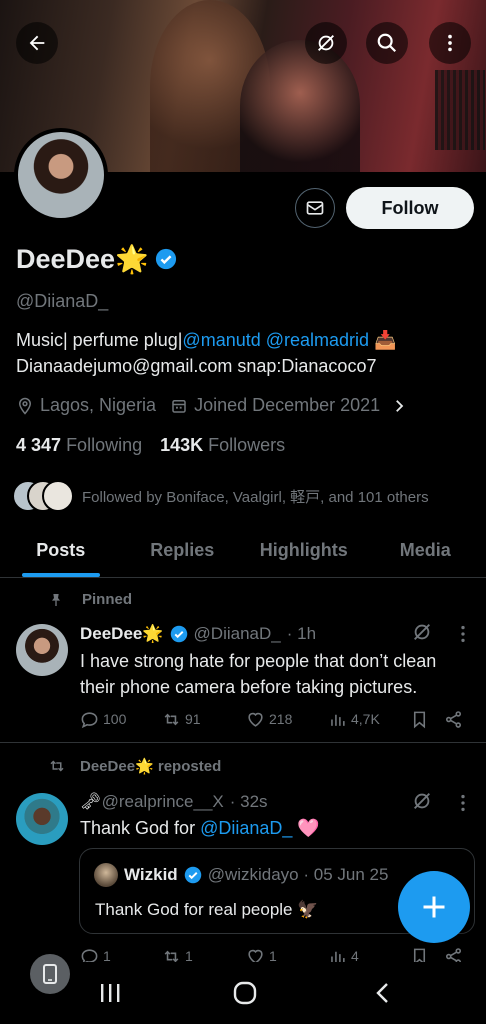  What do you see at coordinates (247, 445) in the screenshot?
I see `followers-label: Followers` at bounding box center [247, 445].